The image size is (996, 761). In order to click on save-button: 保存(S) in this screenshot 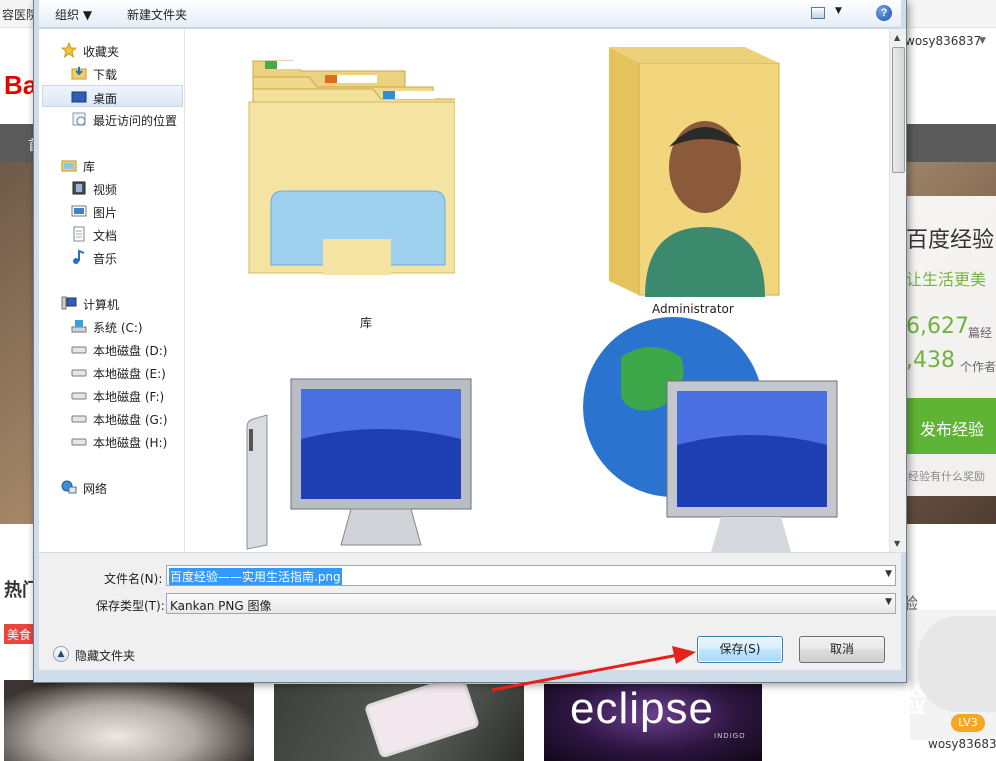, I will do `click(740, 649)`.